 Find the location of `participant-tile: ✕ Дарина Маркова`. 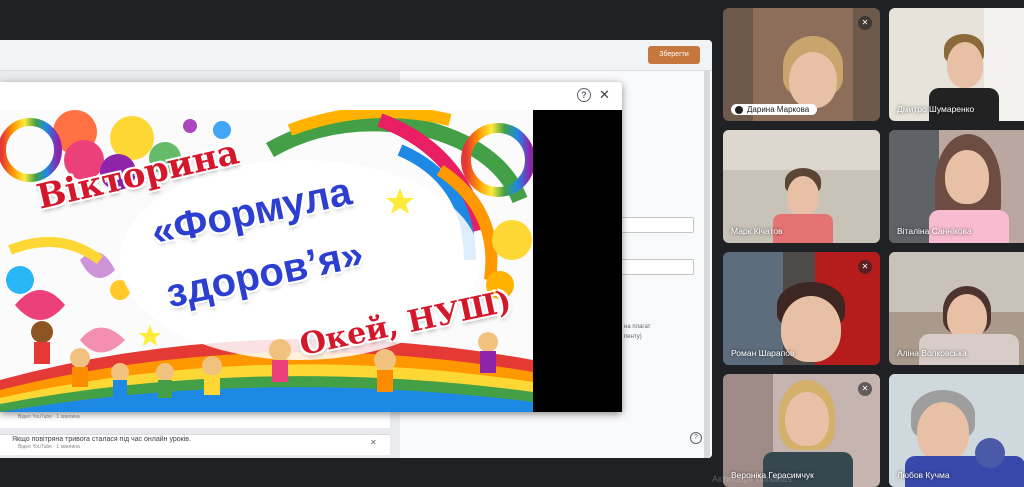

participant-tile: ✕ Дарина Маркова is located at coordinates (801, 64).